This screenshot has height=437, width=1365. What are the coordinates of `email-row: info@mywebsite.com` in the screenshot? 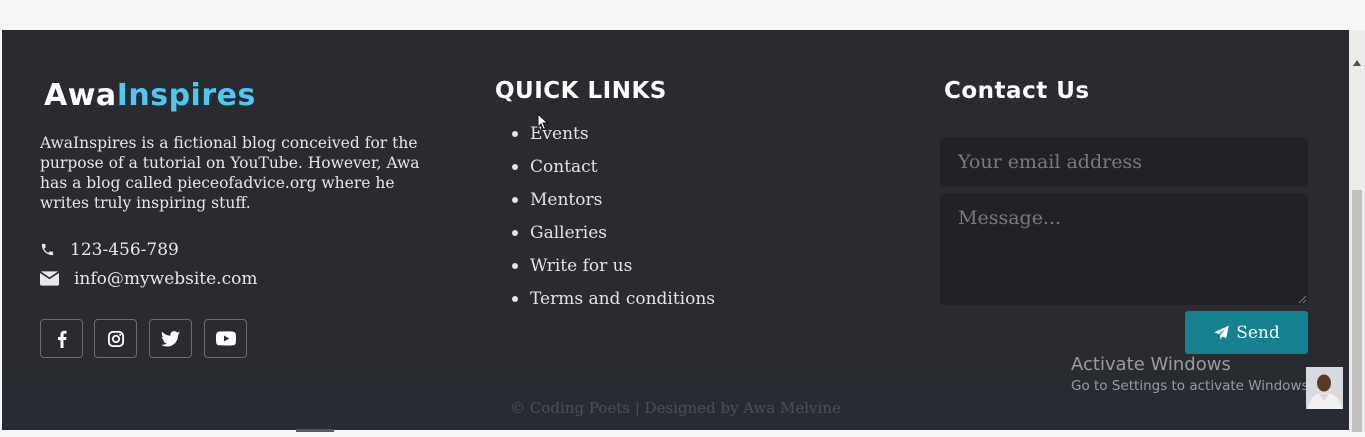 It's located at (160, 279).